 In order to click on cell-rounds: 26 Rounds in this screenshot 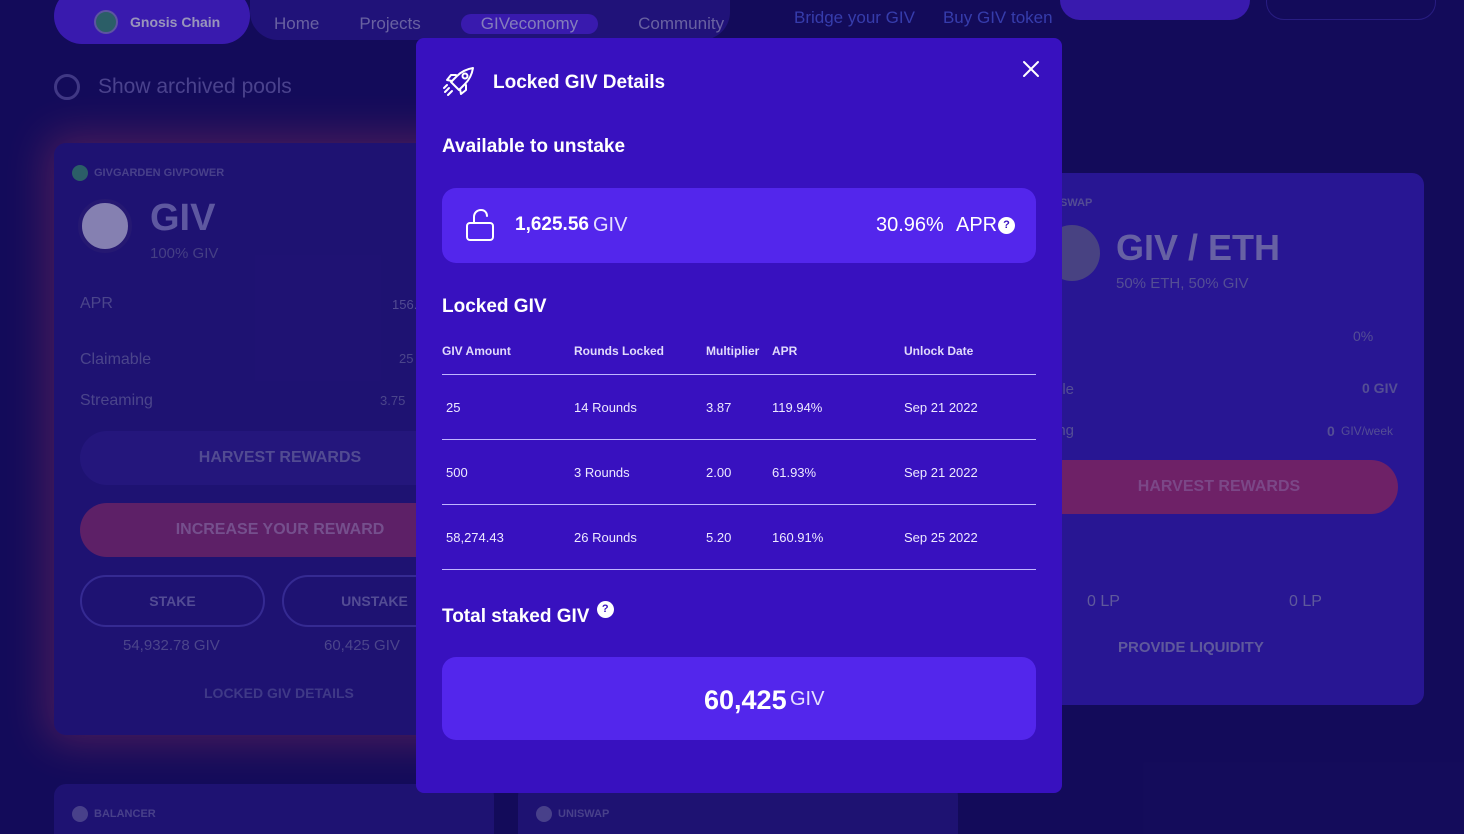, I will do `click(605, 537)`.